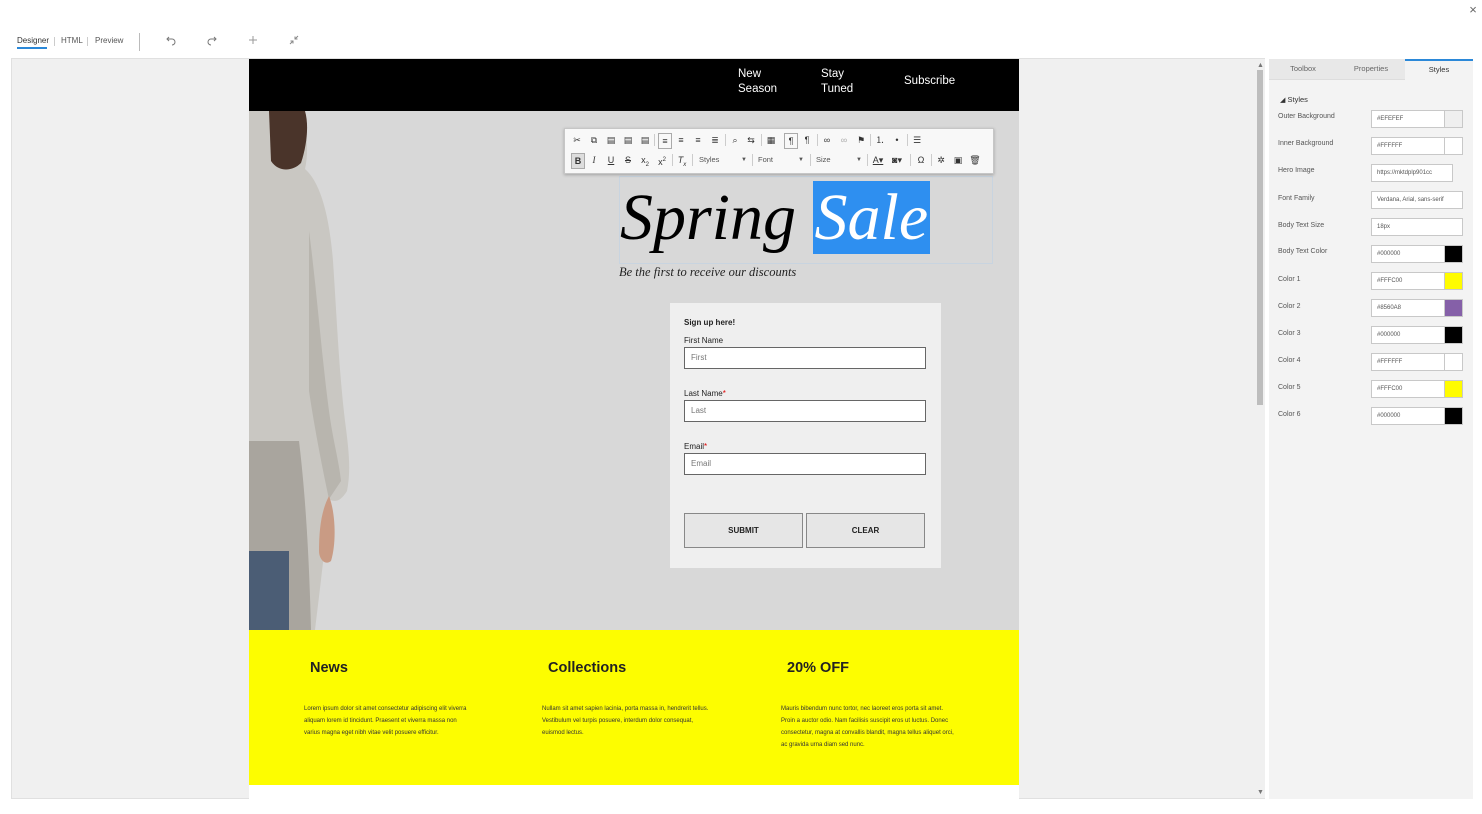  Describe the element at coordinates (253, 41) in the screenshot. I see `add-icon` at that location.